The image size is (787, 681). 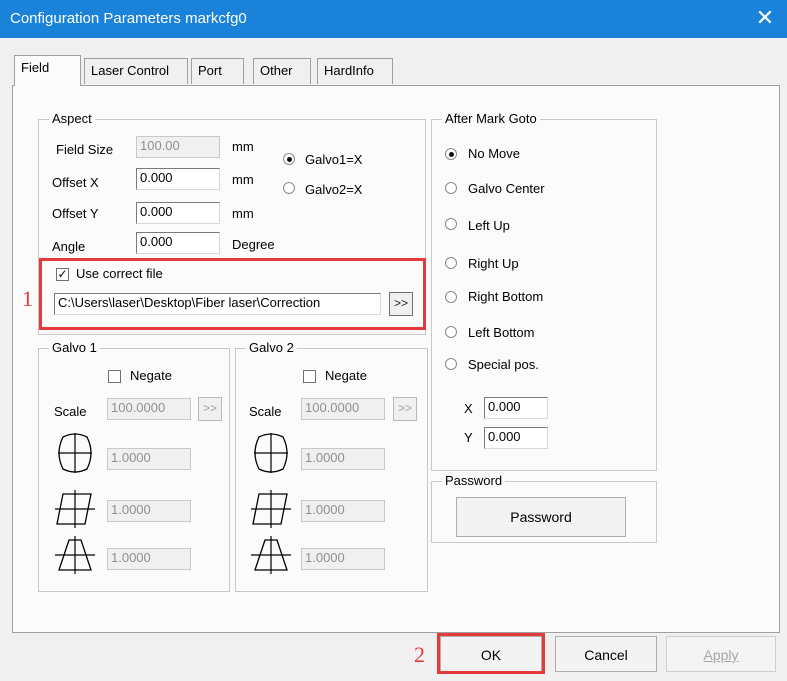 I want to click on left-bottom-label: Left Bottom, so click(x=501, y=332).